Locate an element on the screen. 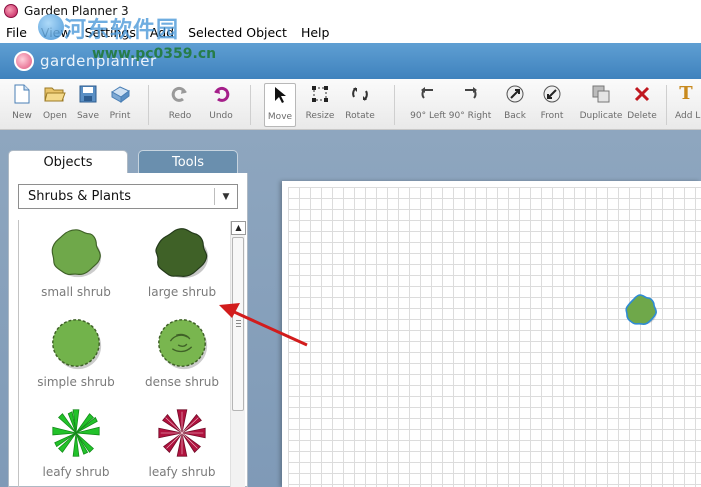  category-dropdown: Shrubs & Plants ▼ is located at coordinates (128, 196).